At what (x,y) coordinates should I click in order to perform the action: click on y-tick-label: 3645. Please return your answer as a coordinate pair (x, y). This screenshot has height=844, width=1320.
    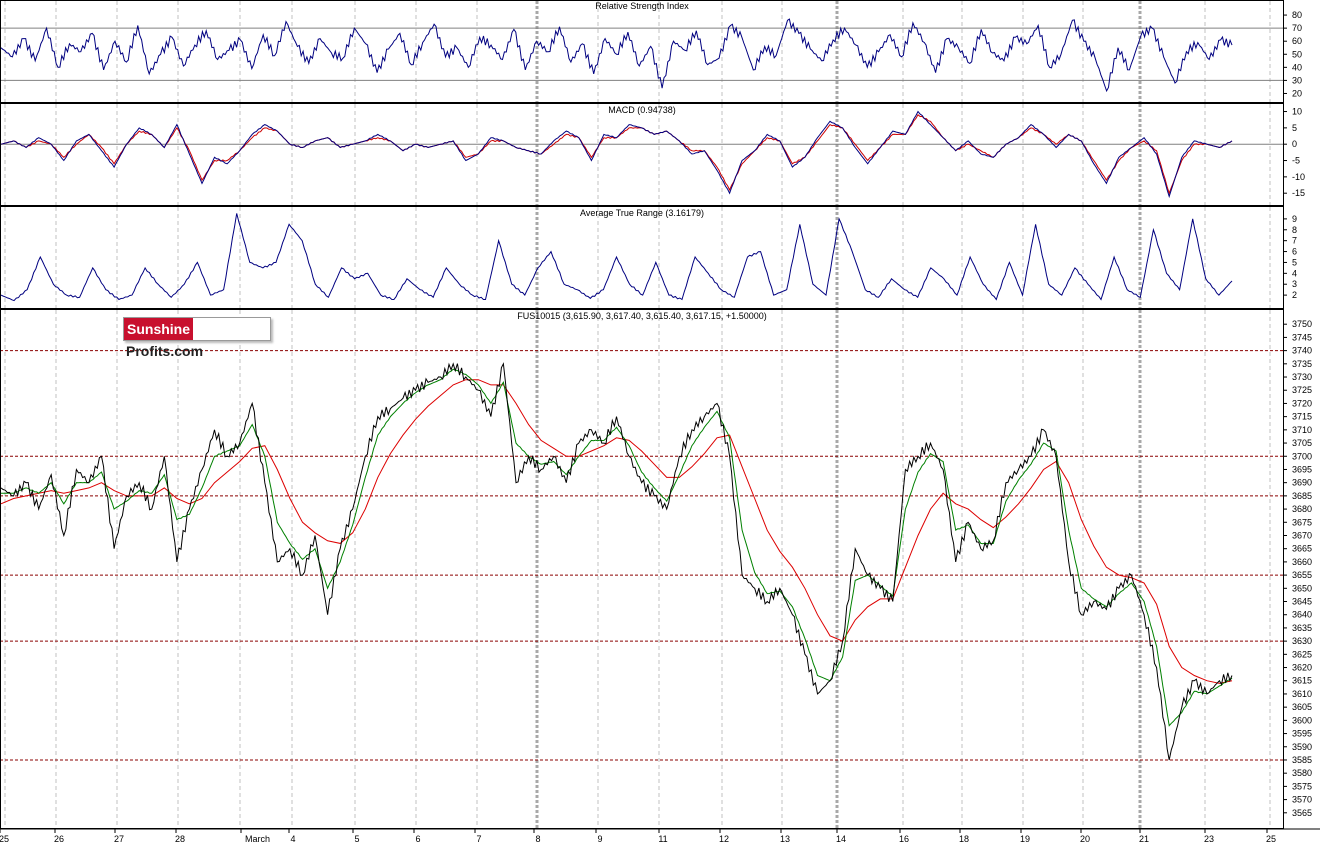
    Looking at the image, I should click on (1302, 602).